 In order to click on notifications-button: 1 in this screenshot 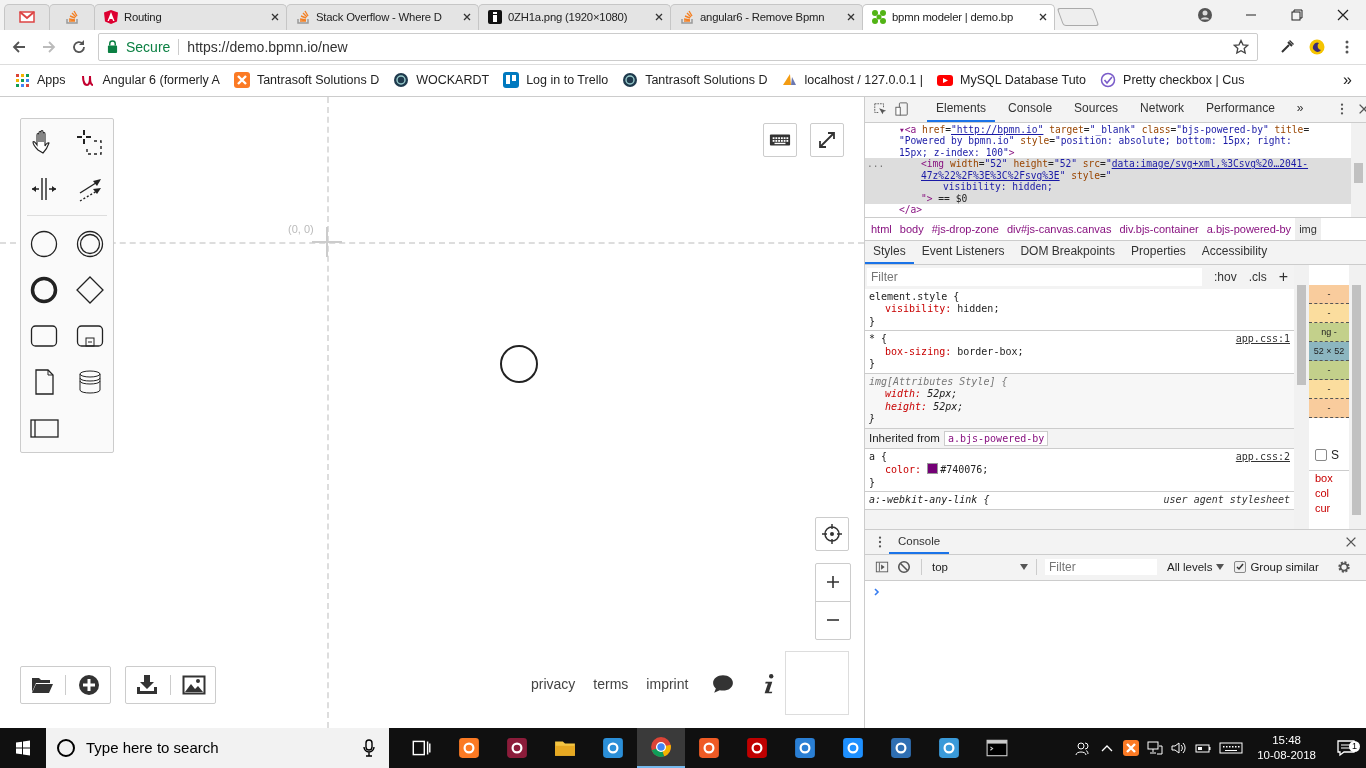, I will do `click(1346, 748)`.